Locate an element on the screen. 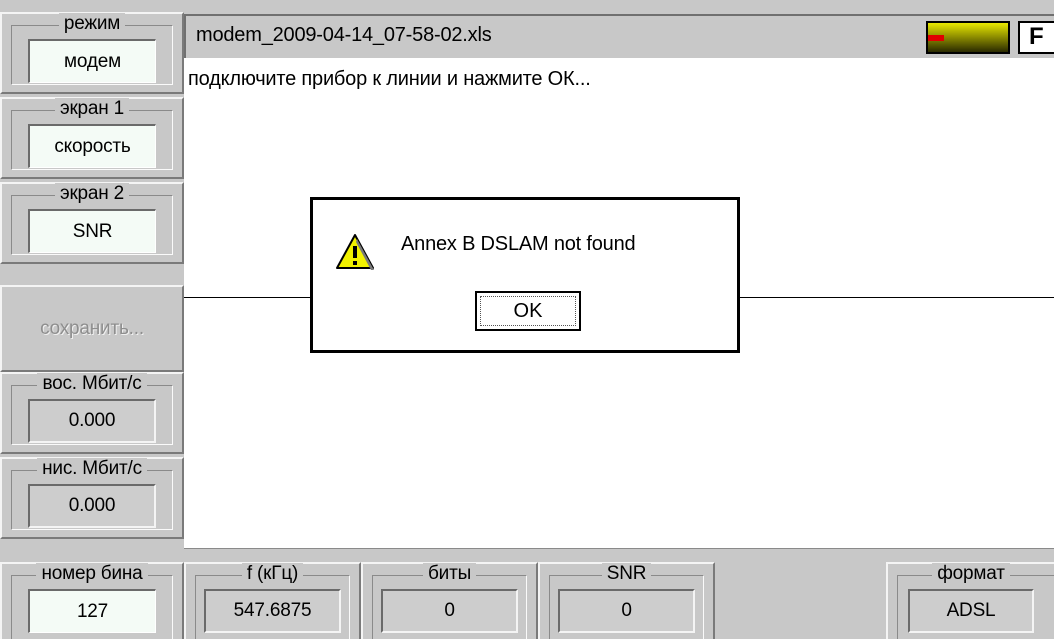 The height and width of the screenshot is (639, 1054). frequency-group: f (кГц) 547.6875 is located at coordinates (272, 600).